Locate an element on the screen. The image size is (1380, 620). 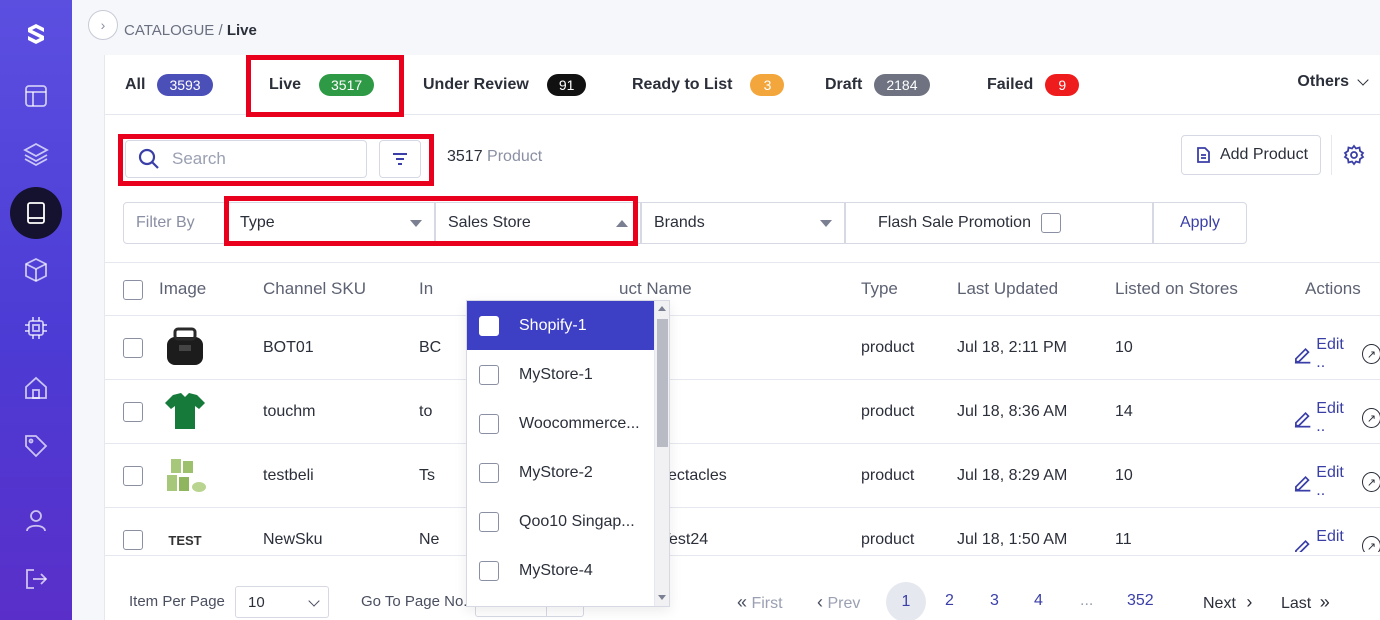
prev-page-button: ‹ Prev is located at coordinates (838, 602).